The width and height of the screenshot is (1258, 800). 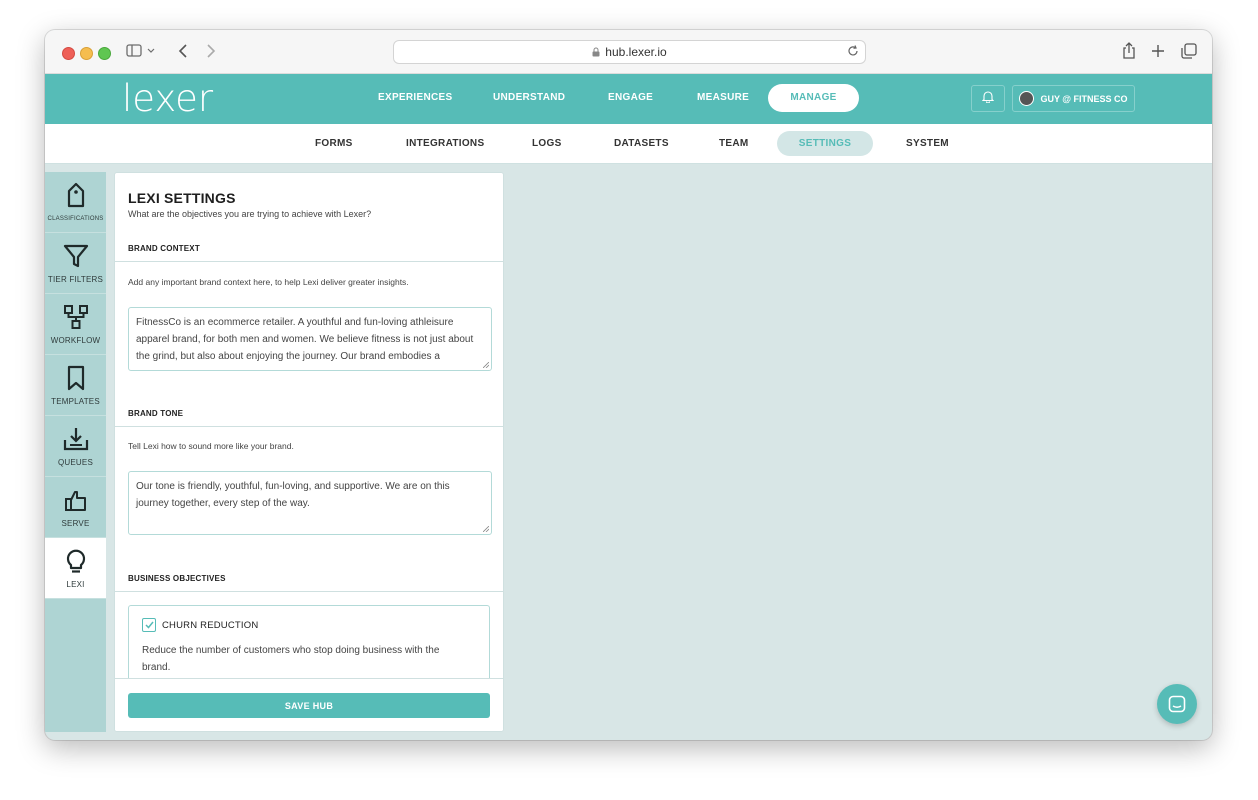 What do you see at coordinates (76, 378) in the screenshot?
I see `bookmark-icon` at bounding box center [76, 378].